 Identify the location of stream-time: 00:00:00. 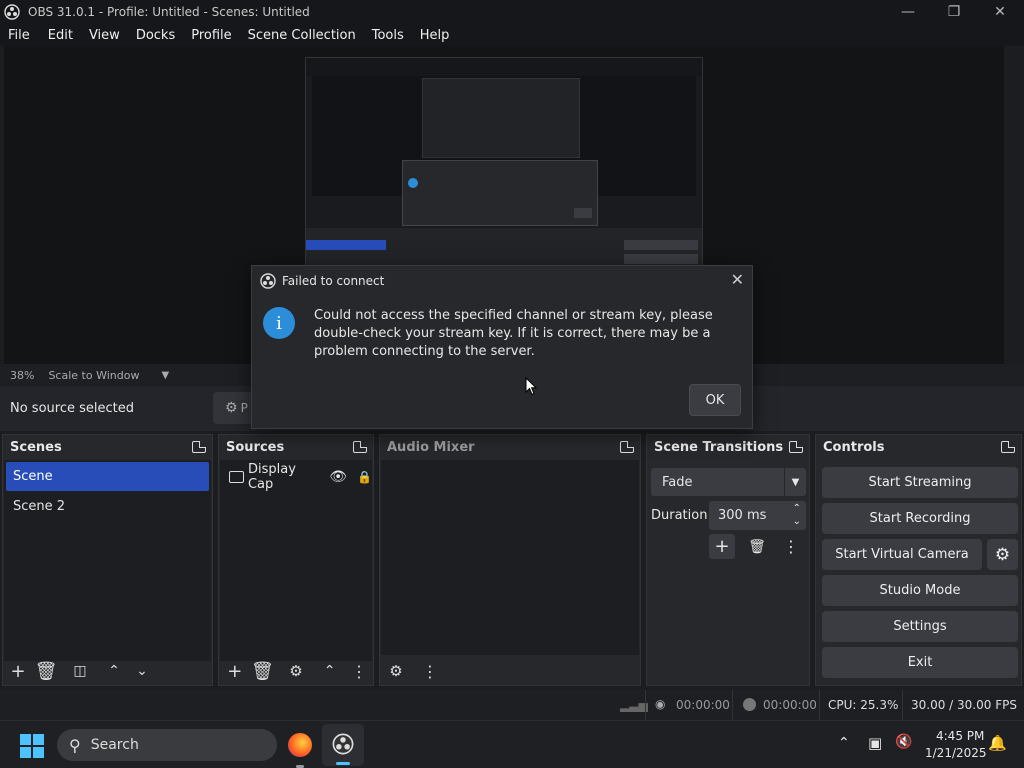
(703, 705).